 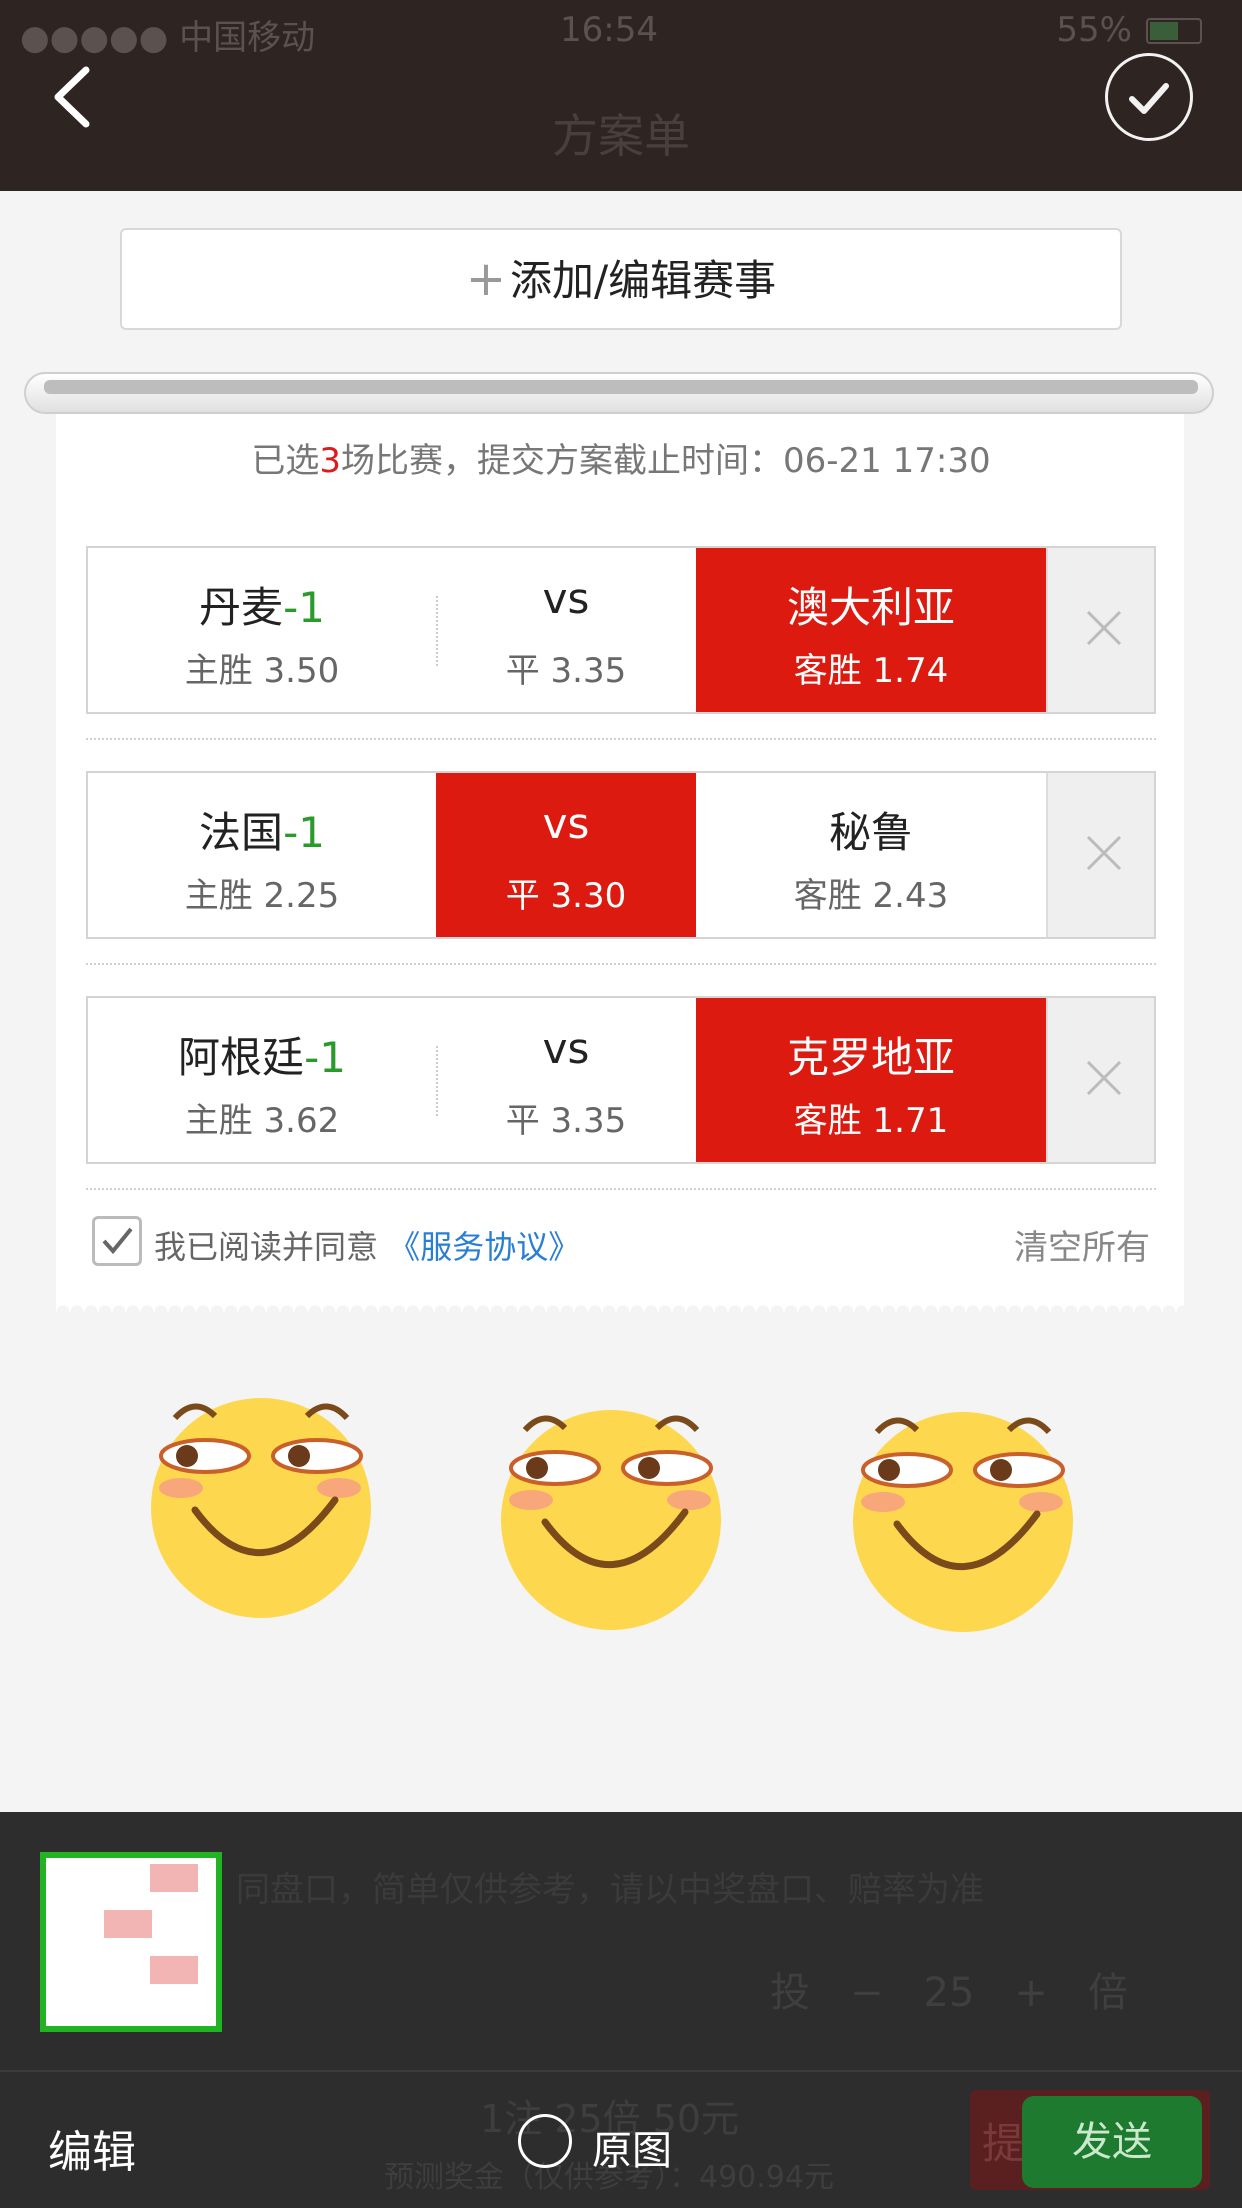 I want to click on home-win-option: 阿根廷-1 主胜 3.62, so click(x=262, y=1080).